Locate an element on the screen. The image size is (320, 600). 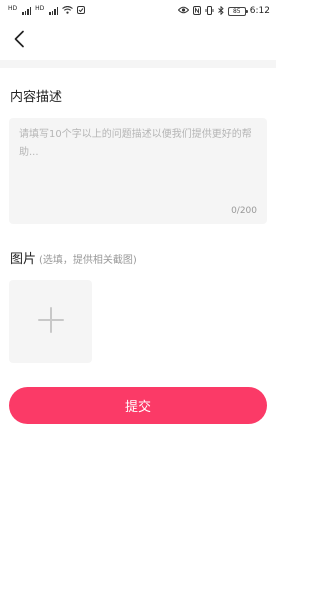
wifi-icon is located at coordinates (68, 10).